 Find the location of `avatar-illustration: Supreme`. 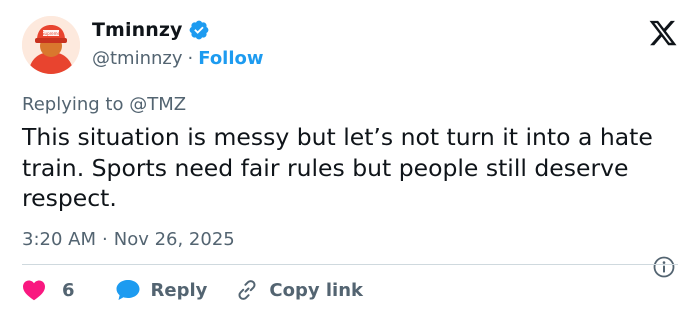

avatar-illustration: Supreme is located at coordinates (51, 45).